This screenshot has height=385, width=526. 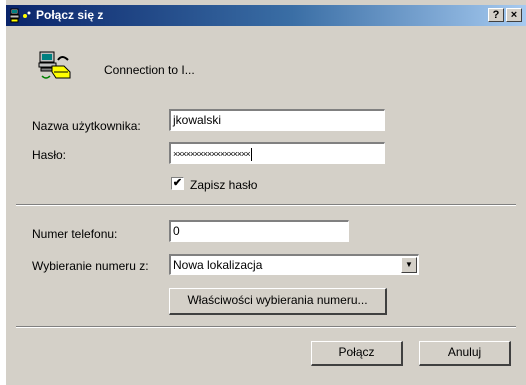 What do you see at coordinates (277, 120) in the screenshot?
I see `username-input: jkowalski` at bounding box center [277, 120].